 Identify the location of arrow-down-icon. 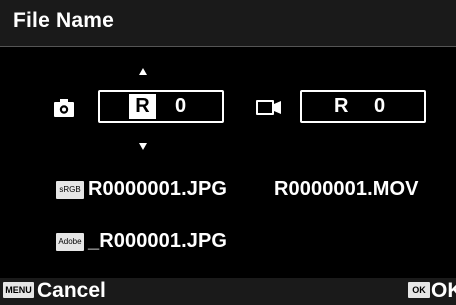
(143, 146).